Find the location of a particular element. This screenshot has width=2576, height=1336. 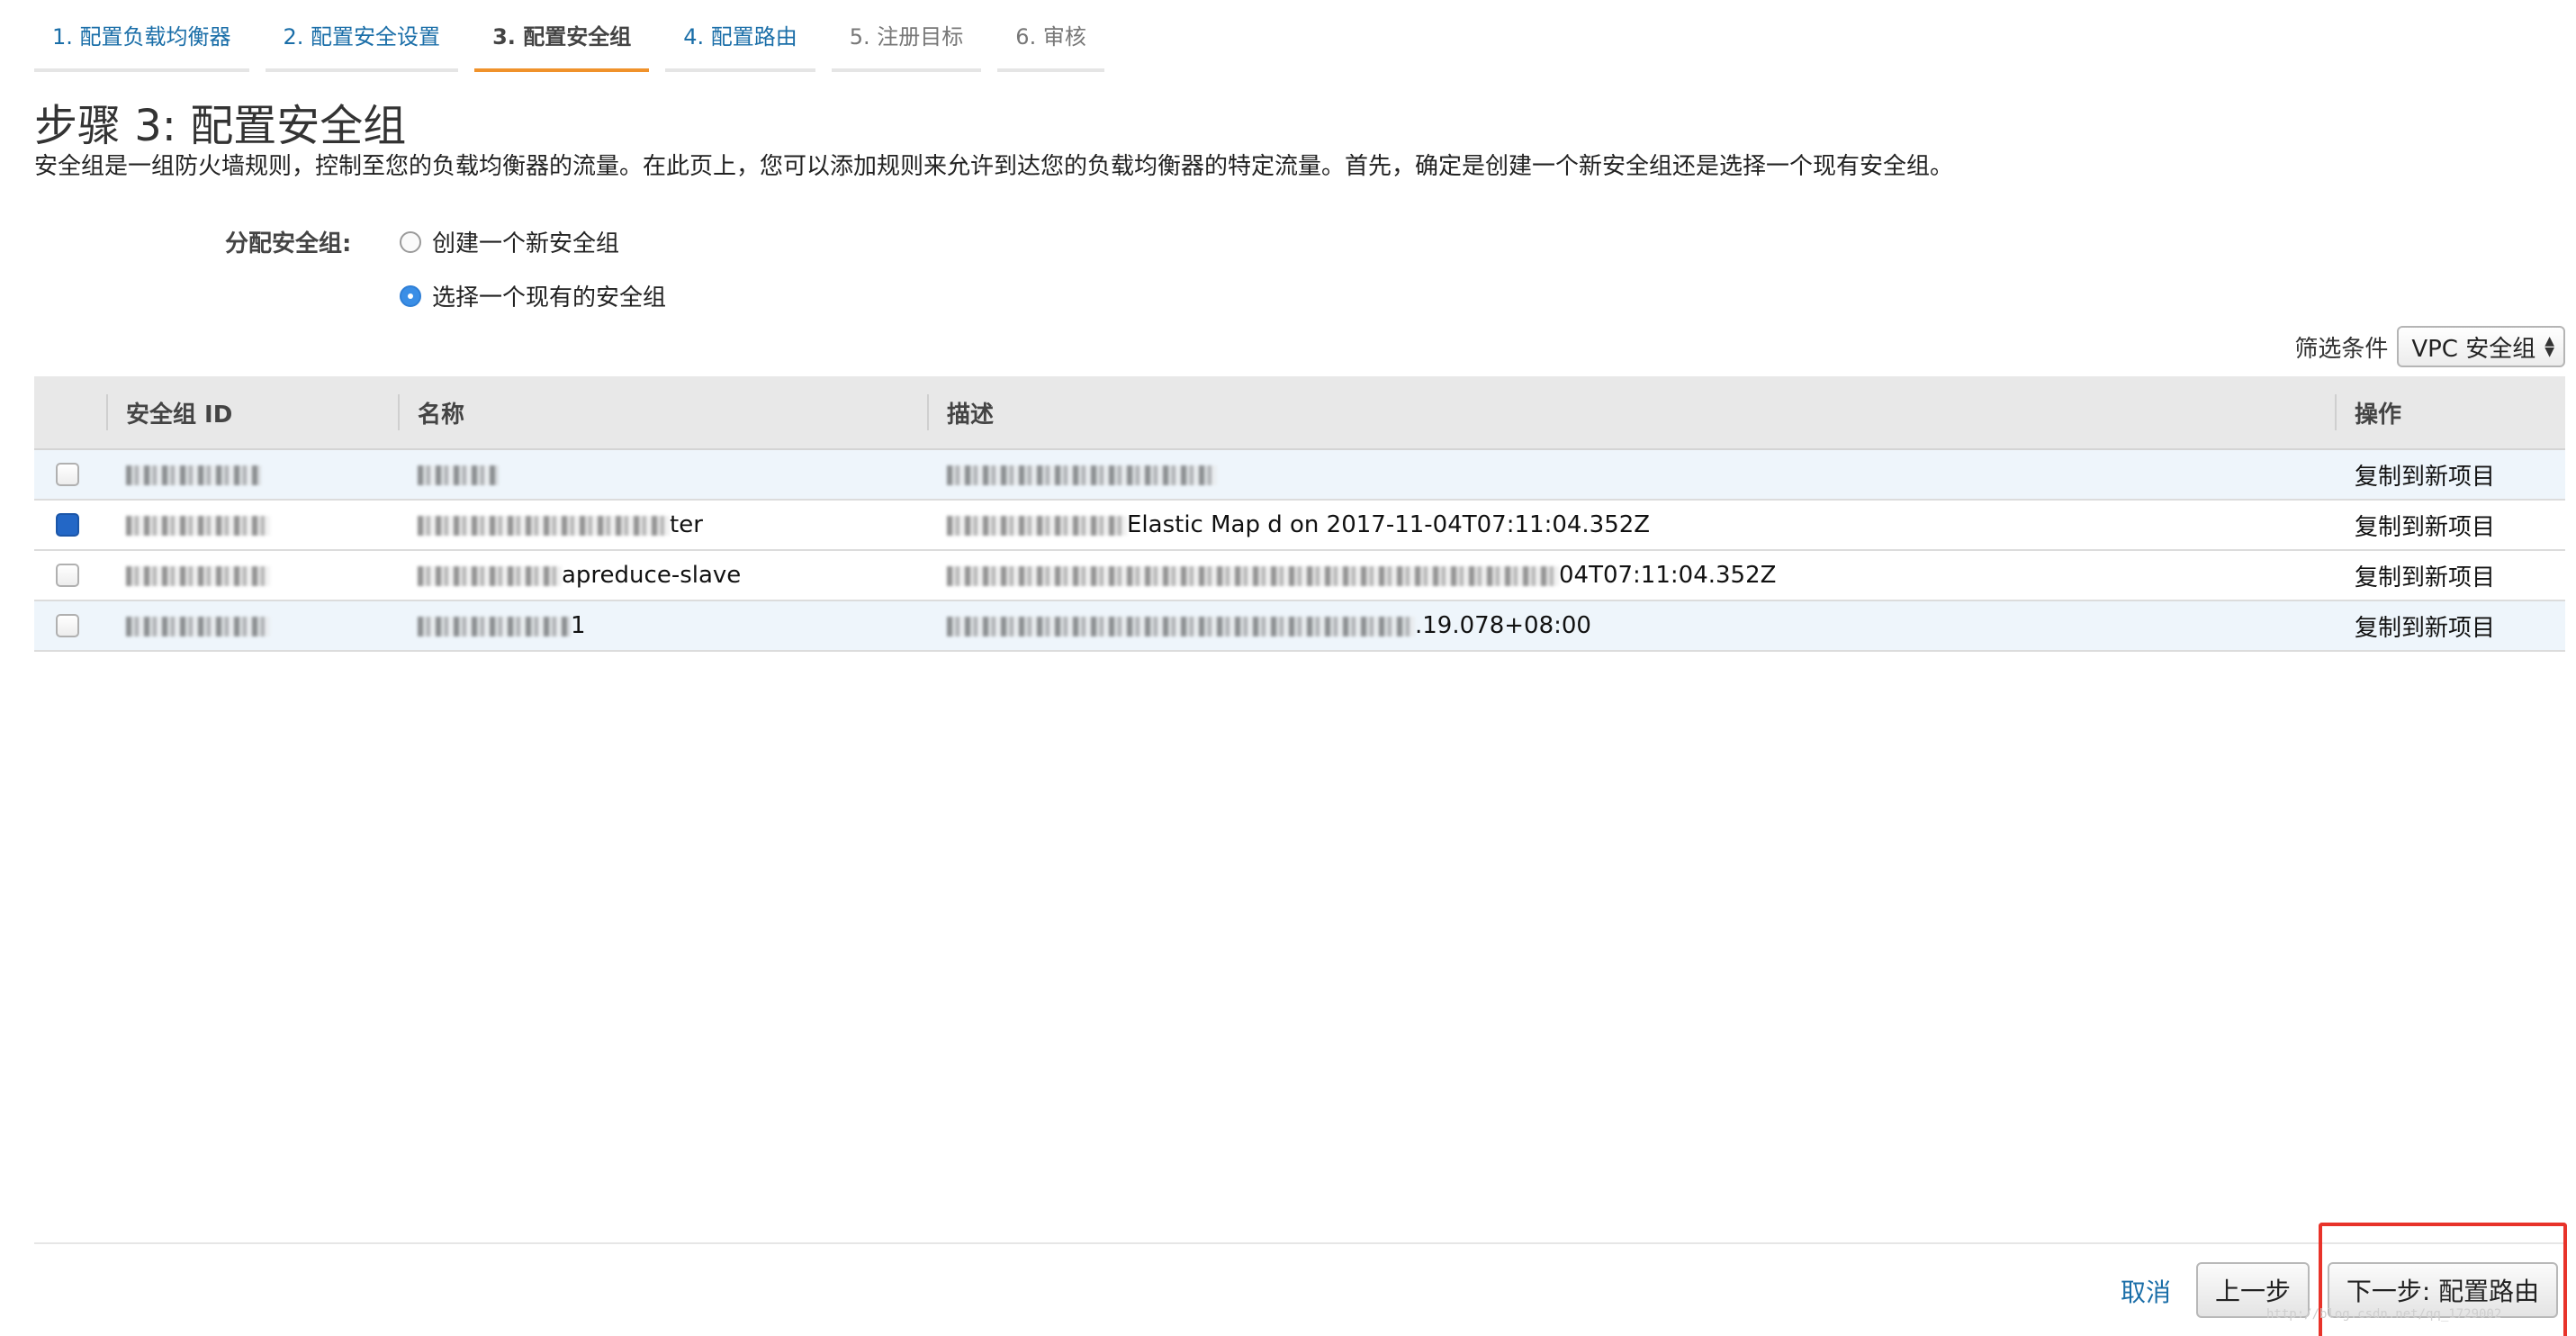

watermark: http://blog.csdn.net/qq_1729002 is located at coordinates (2384, 1314).